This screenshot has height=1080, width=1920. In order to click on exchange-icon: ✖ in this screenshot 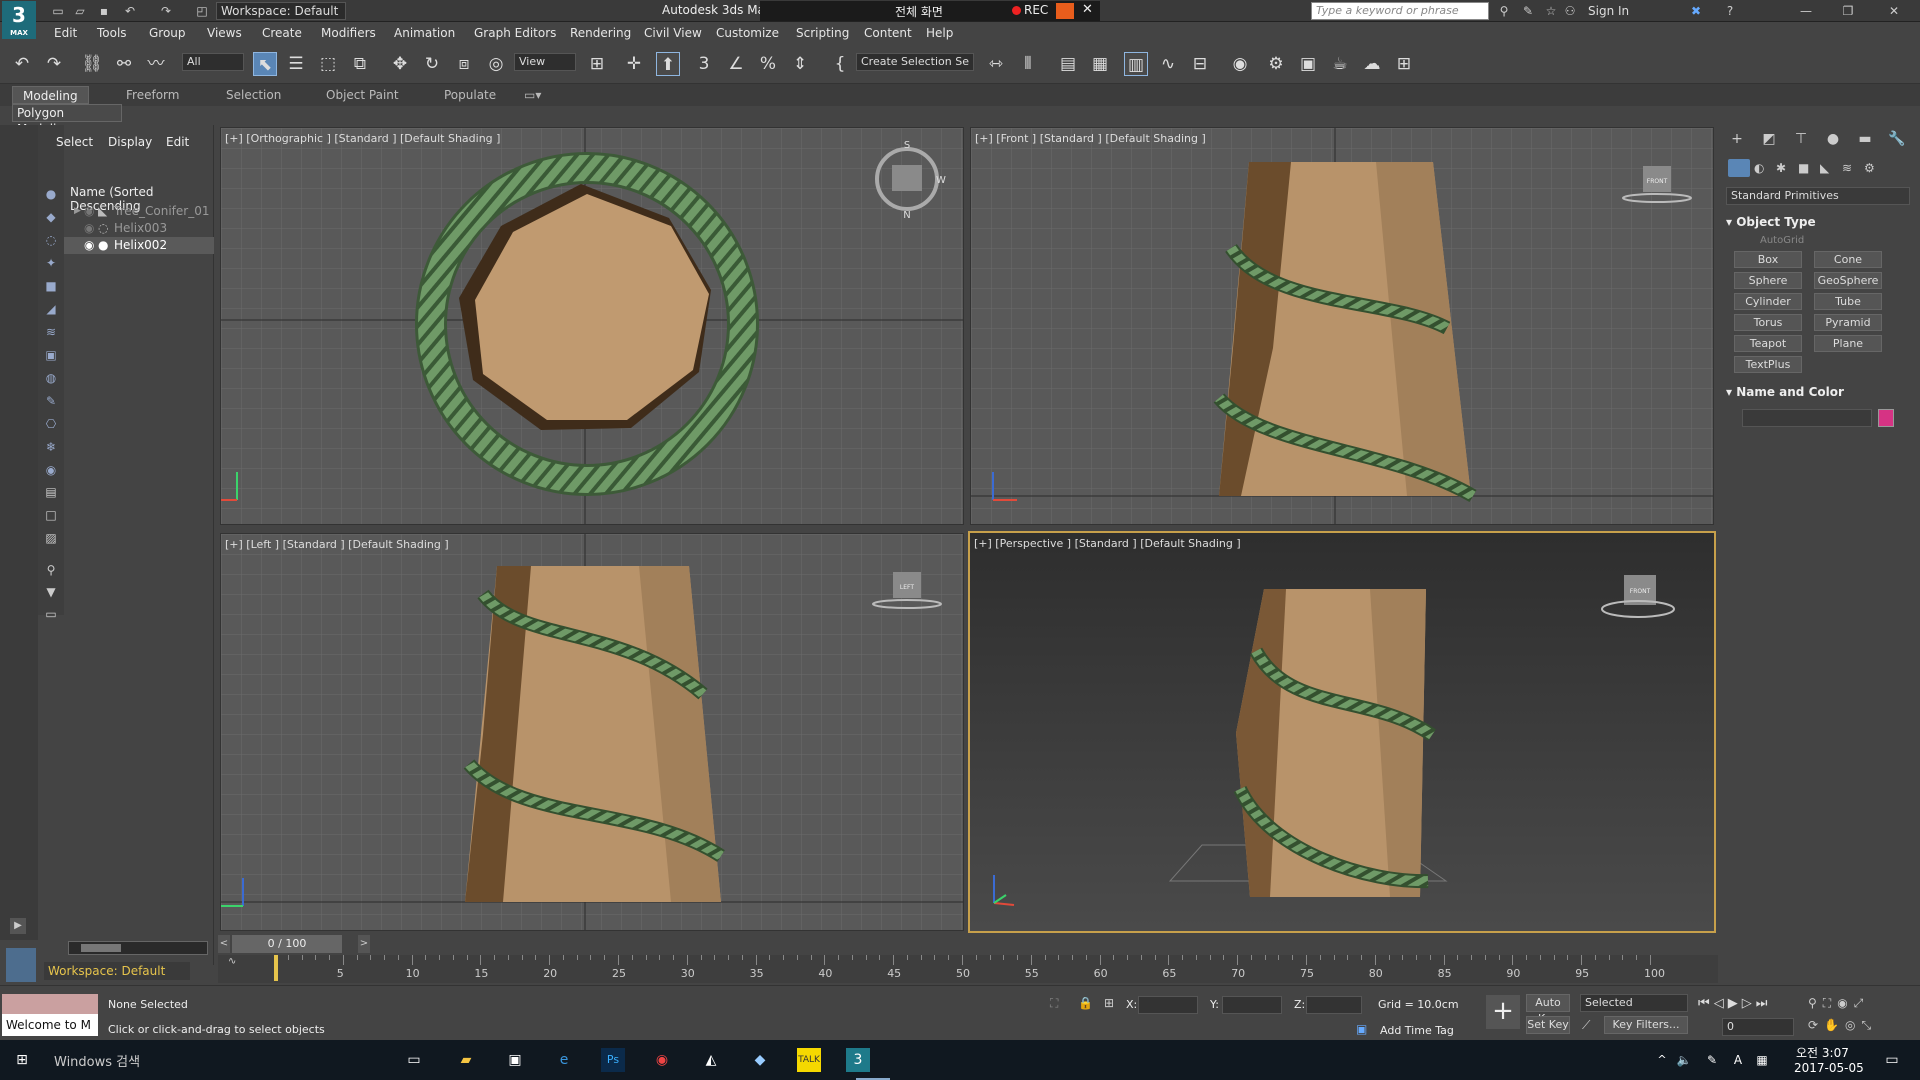, I will do `click(1696, 11)`.